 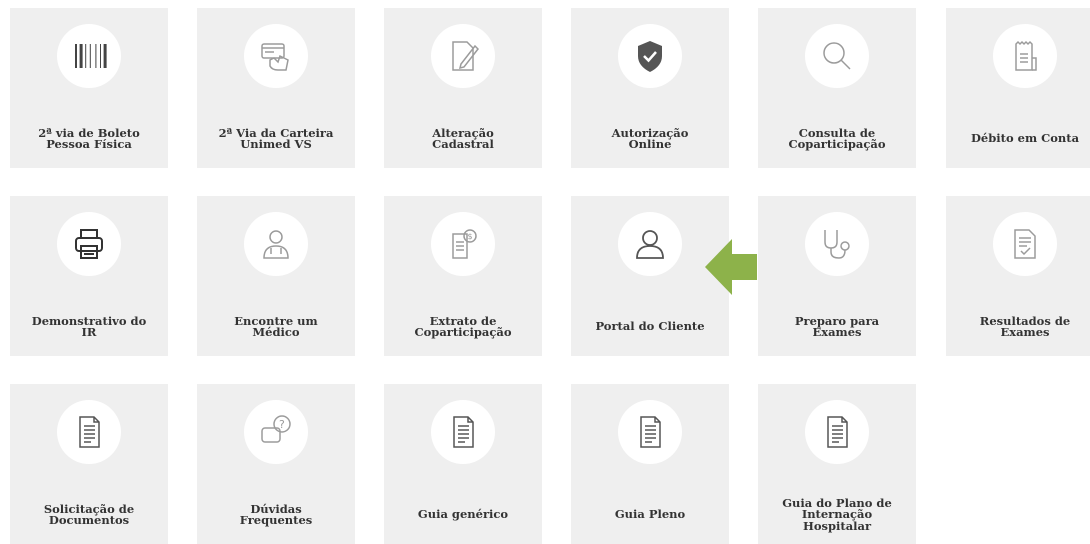 What do you see at coordinates (276, 514) in the screenshot?
I see `service-tile-label: Dúvidas Frequentes` at bounding box center [276, 514].